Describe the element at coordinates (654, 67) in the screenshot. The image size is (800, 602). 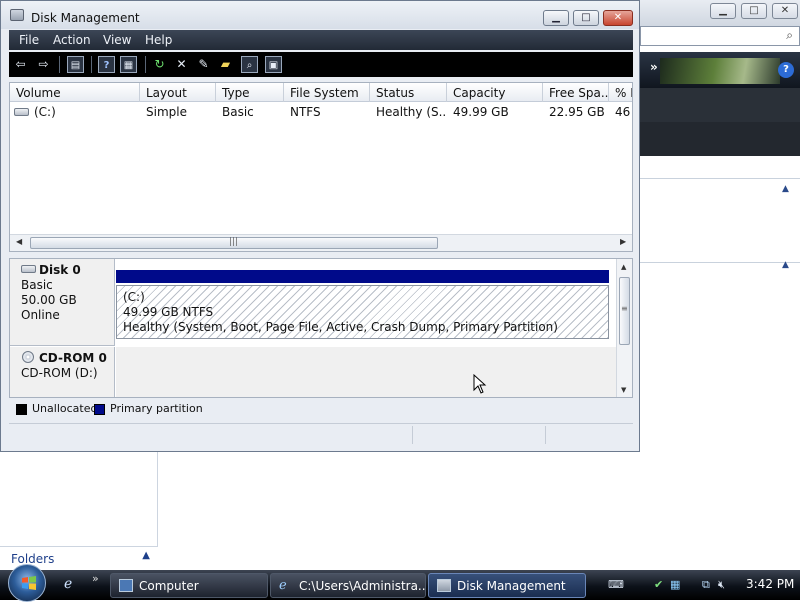
I see `toolbar-overflow-icon: »` at that location.